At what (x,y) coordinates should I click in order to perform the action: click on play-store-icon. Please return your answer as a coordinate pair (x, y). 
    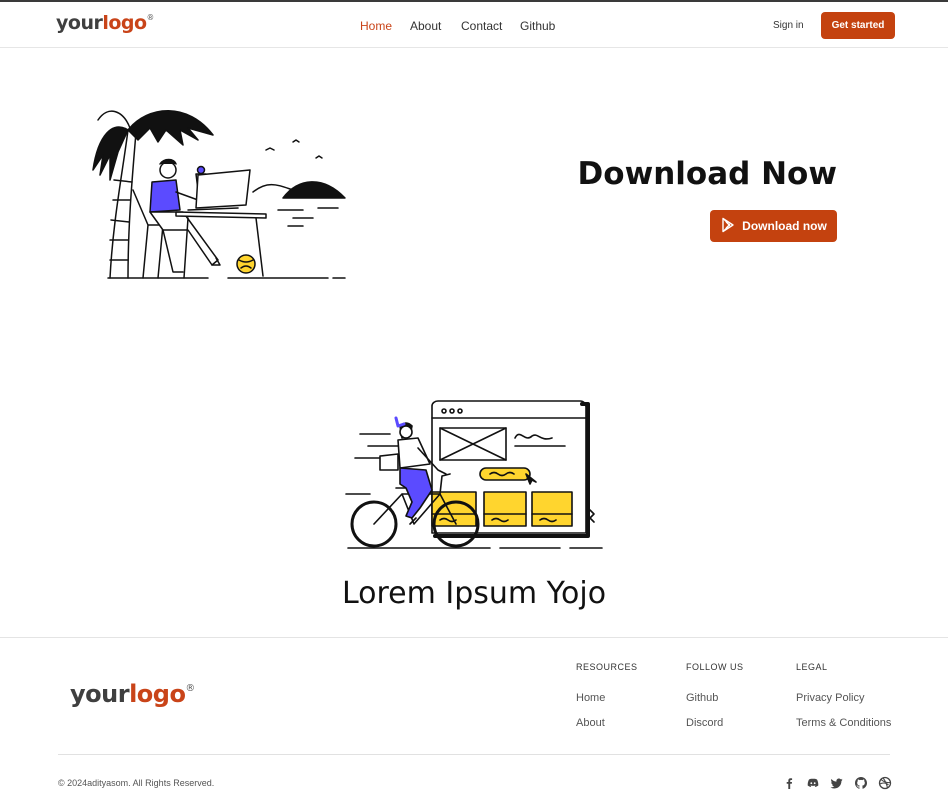
    Looking at the image, I should click on (728, 226).